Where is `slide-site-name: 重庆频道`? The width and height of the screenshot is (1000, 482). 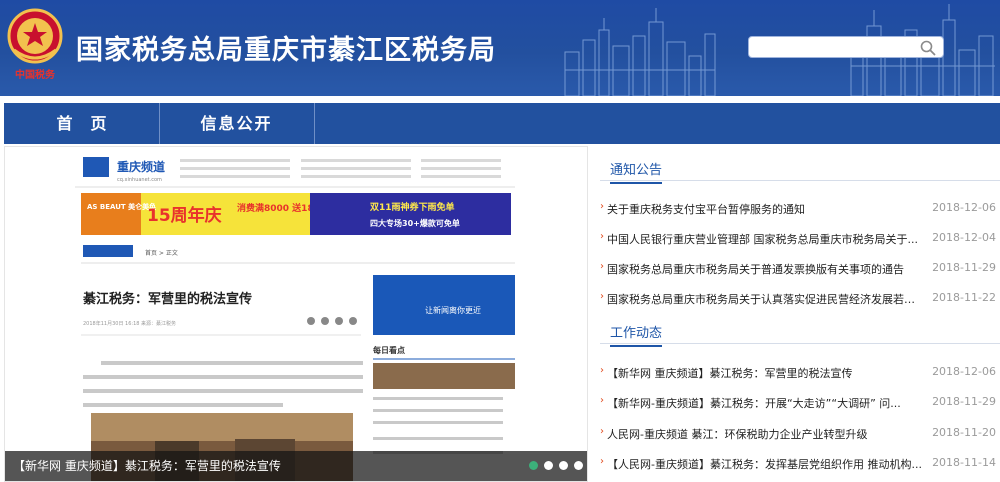 slide-site-name: 重庆频道 is located at coordinates (141, 166).